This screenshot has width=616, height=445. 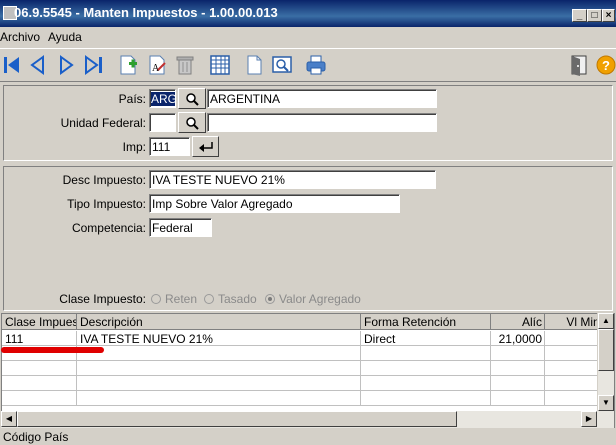 What do you see at coordinates (20, 37) in the screenshot?
I see `menu-archivo: Archivo` at bounding box center [20, 37].